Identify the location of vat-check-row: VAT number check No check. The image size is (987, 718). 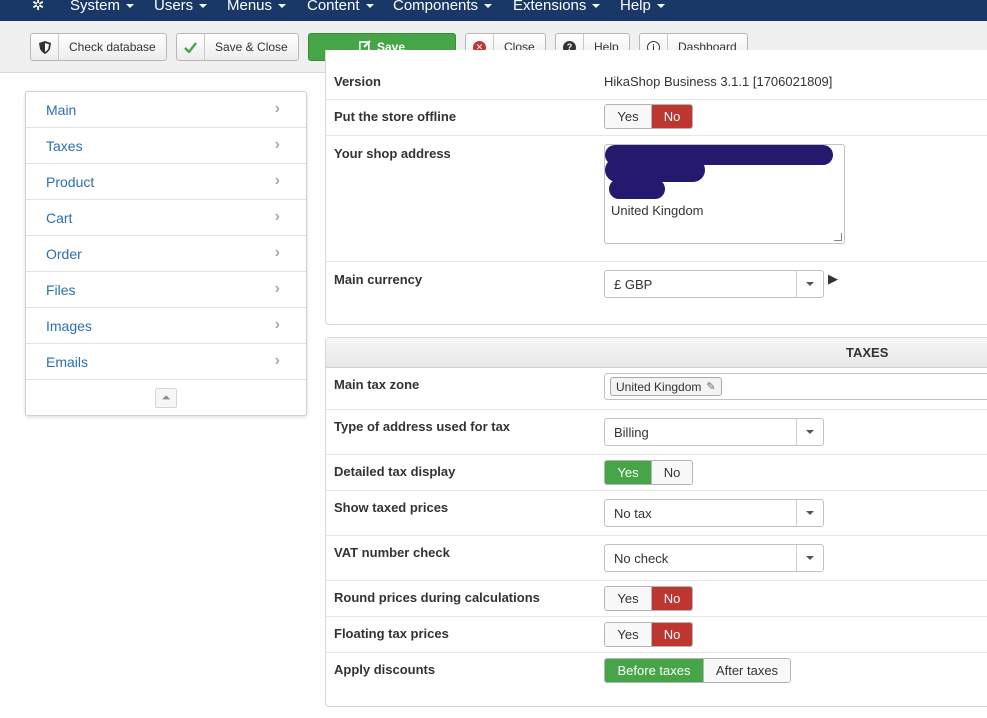
(656, 558).